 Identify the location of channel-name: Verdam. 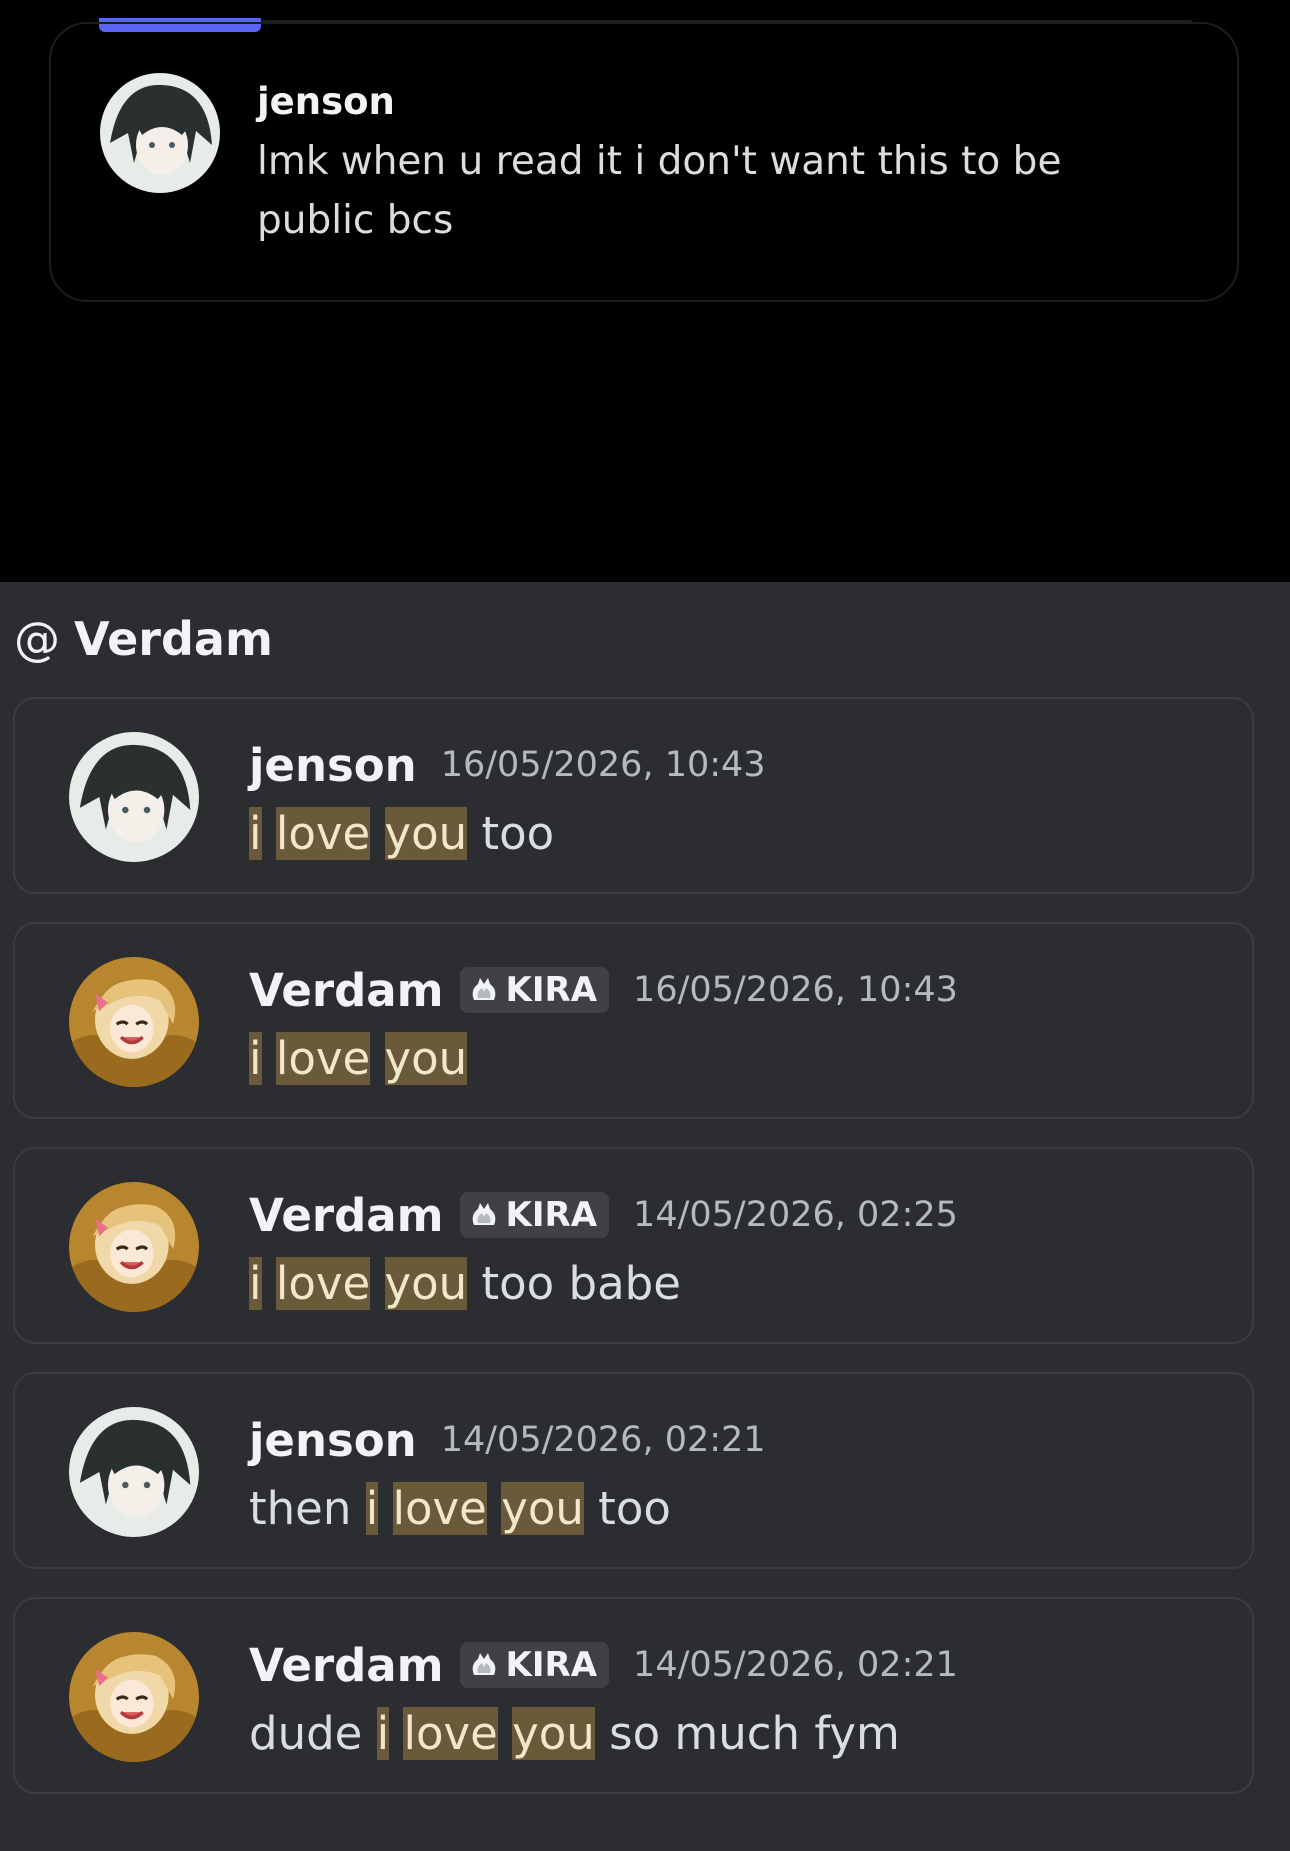
(173, 639).